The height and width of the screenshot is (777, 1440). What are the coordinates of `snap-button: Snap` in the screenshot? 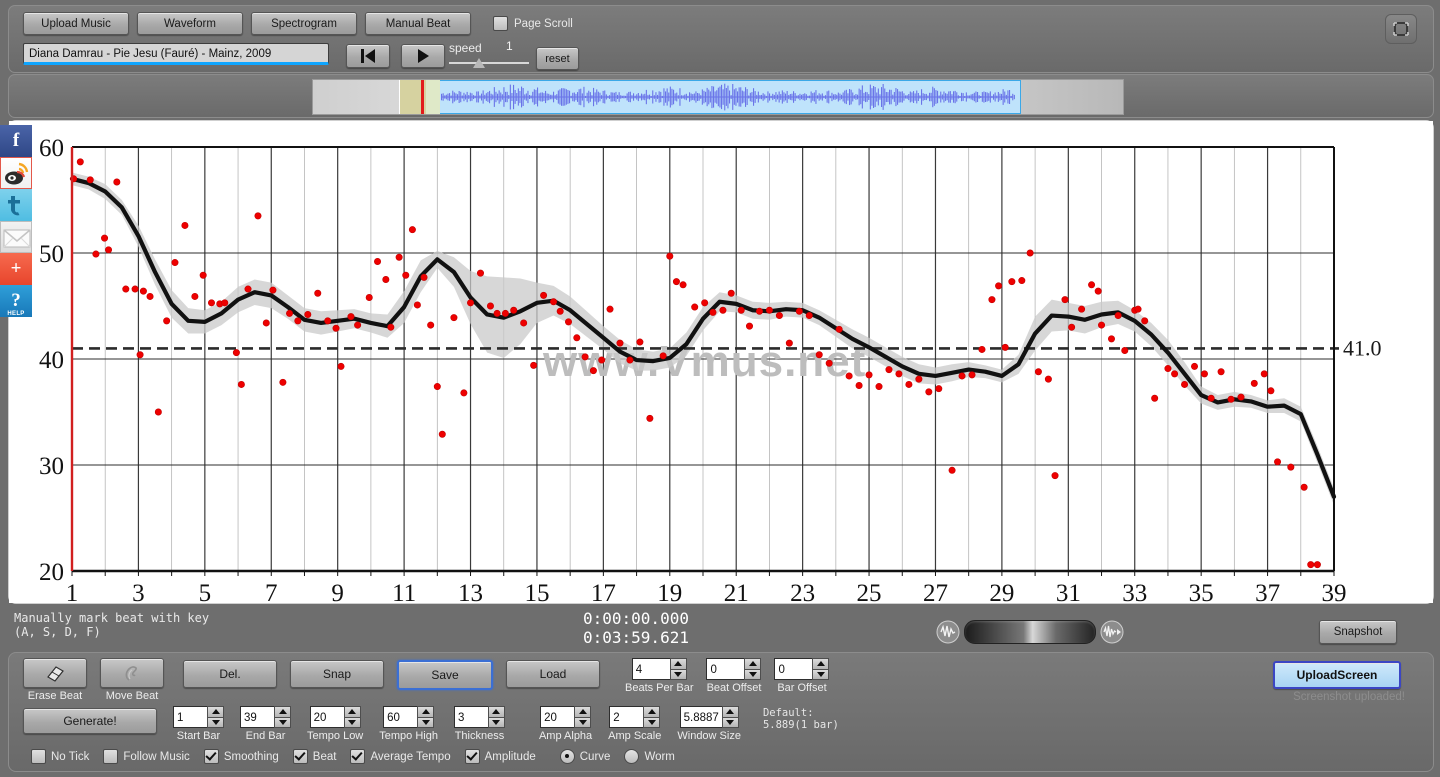 It's located at (337, 674).